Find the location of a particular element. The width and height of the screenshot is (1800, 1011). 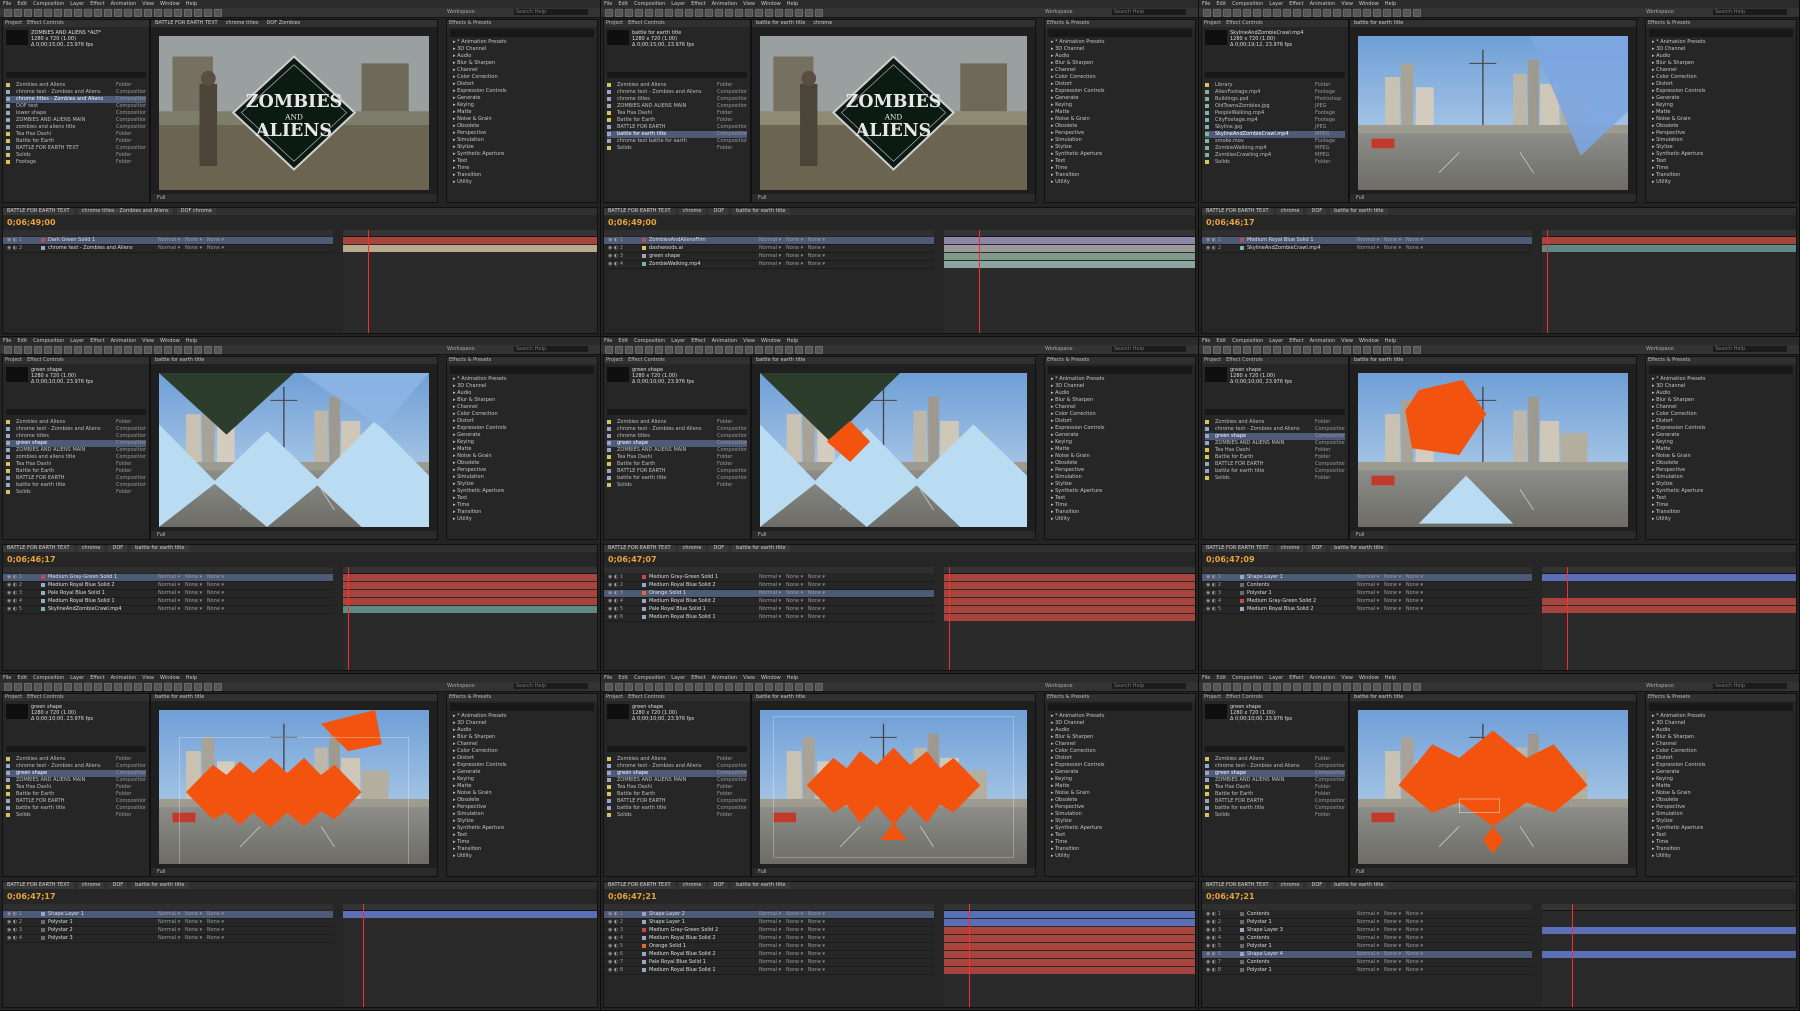

project-item: Solids Folder is located at coordinates (76, 155).